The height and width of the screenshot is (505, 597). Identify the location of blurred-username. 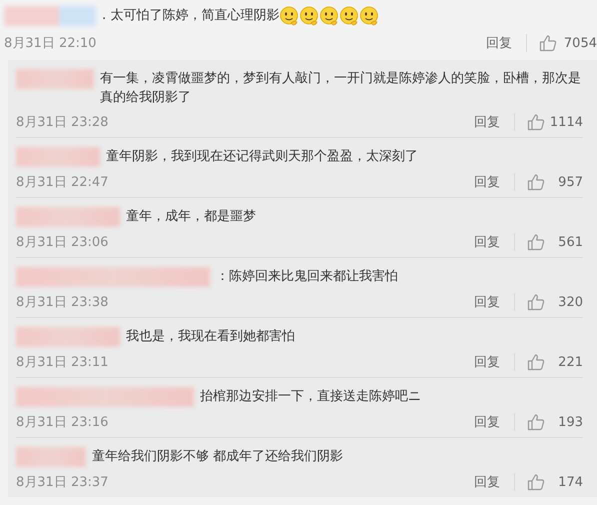
(51, 457).